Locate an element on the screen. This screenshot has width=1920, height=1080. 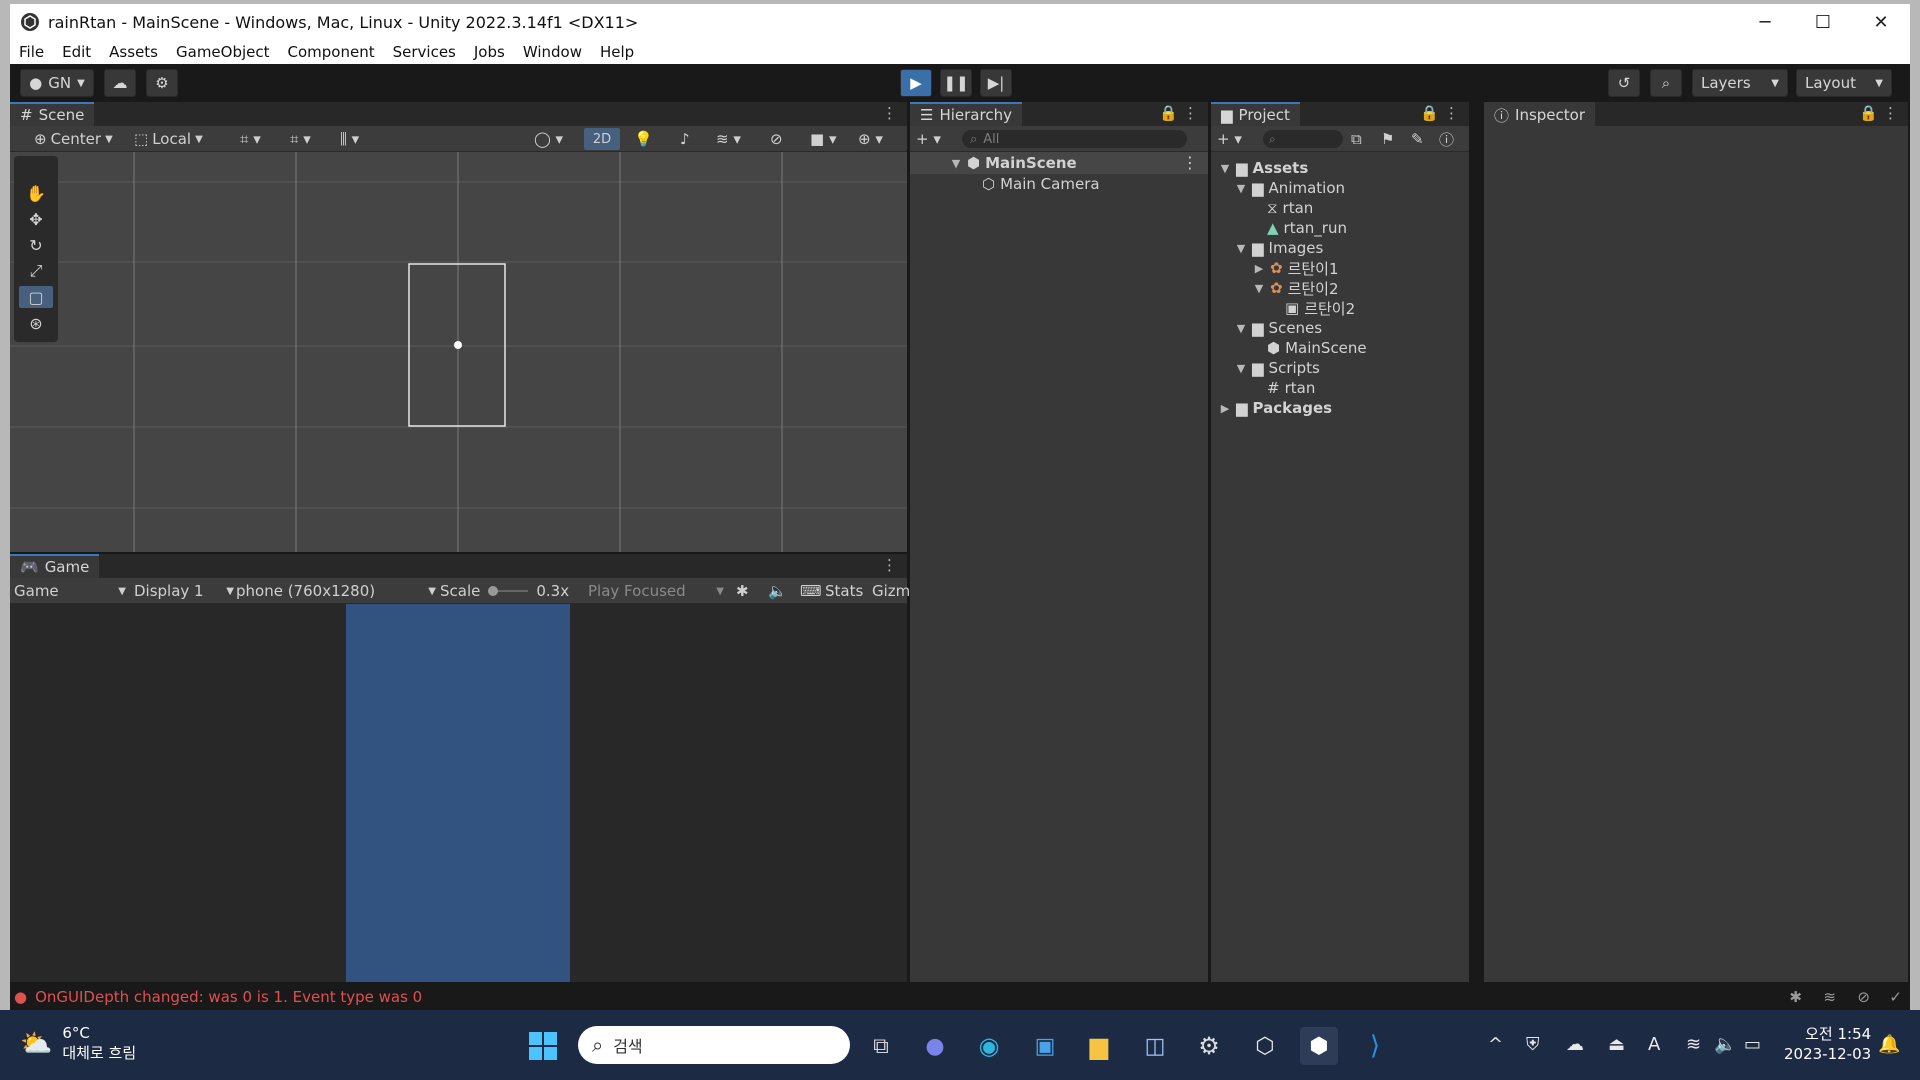
audio-toggle: ♪ is located at coordinates (685, 139).